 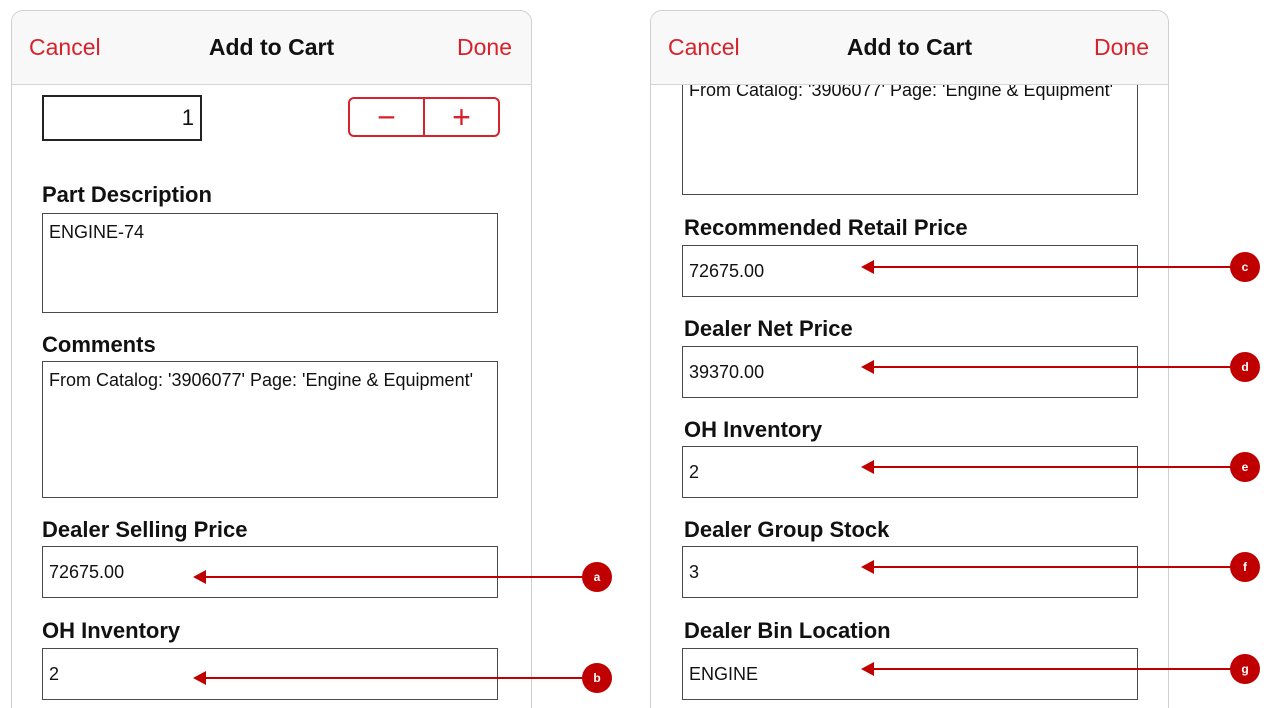 I want to click on callout-arrow-e, so click(x=1049, y=467).